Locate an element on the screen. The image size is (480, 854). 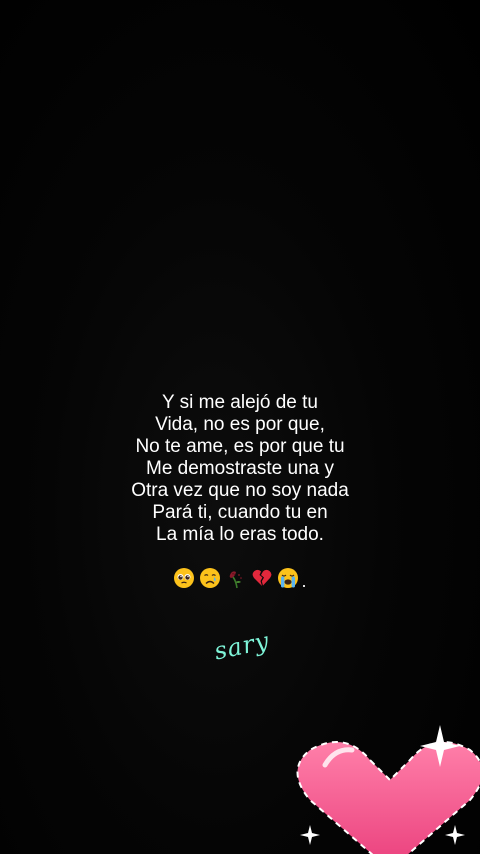
poem-line-2: Vida, no es por que, is located at coordinates (240, 424).